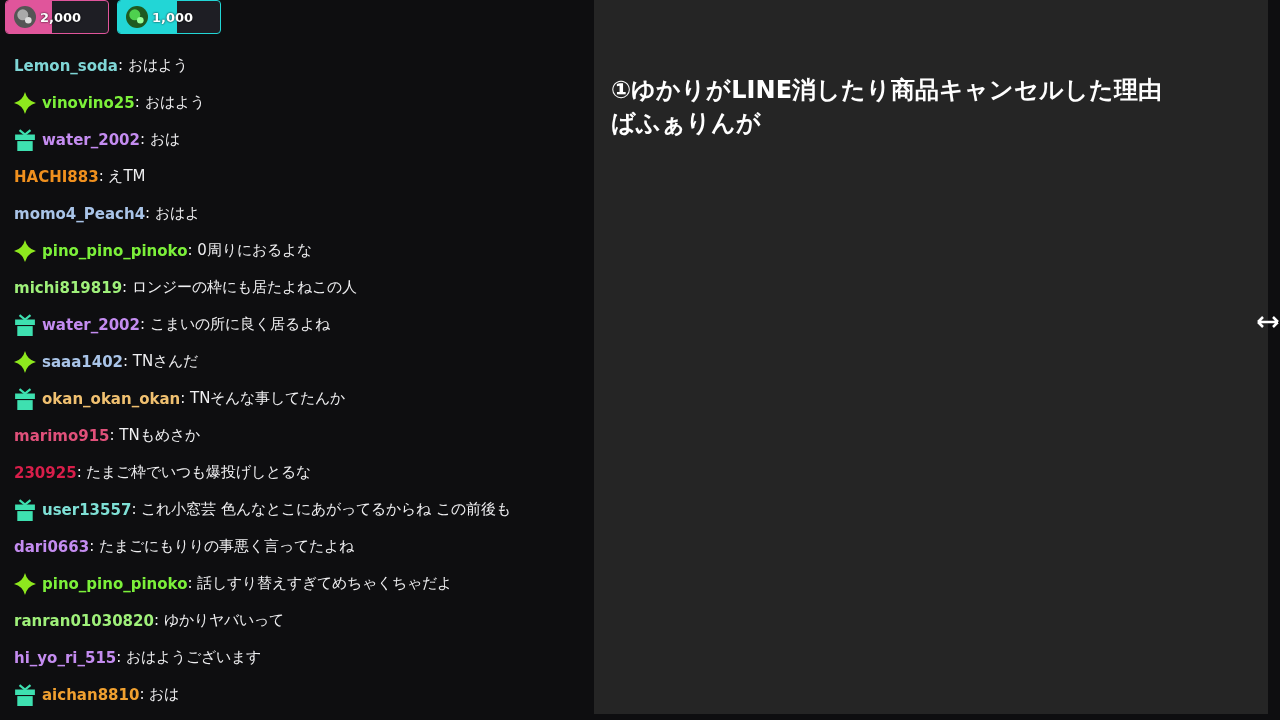 This screenshot has width=1280, height=720. Describe the element at coordinates (320, 583) in the screenshot. I see `chat-message: : 話しすり替えすぎてめちゃくちゃだよ` at that location.